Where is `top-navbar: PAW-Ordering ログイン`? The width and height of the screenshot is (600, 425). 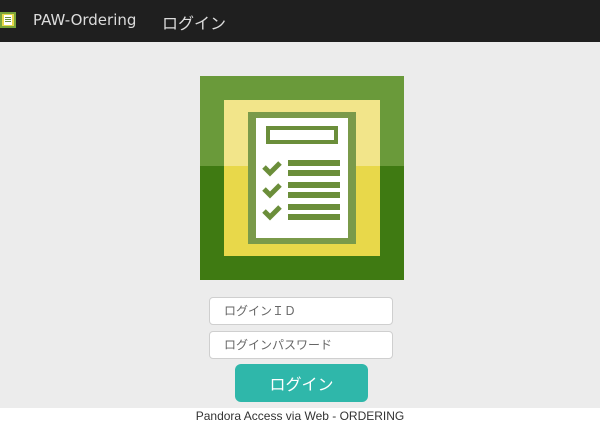
top-navbar: PAW-Ordering ログイン is located at coordinates (300, 21).